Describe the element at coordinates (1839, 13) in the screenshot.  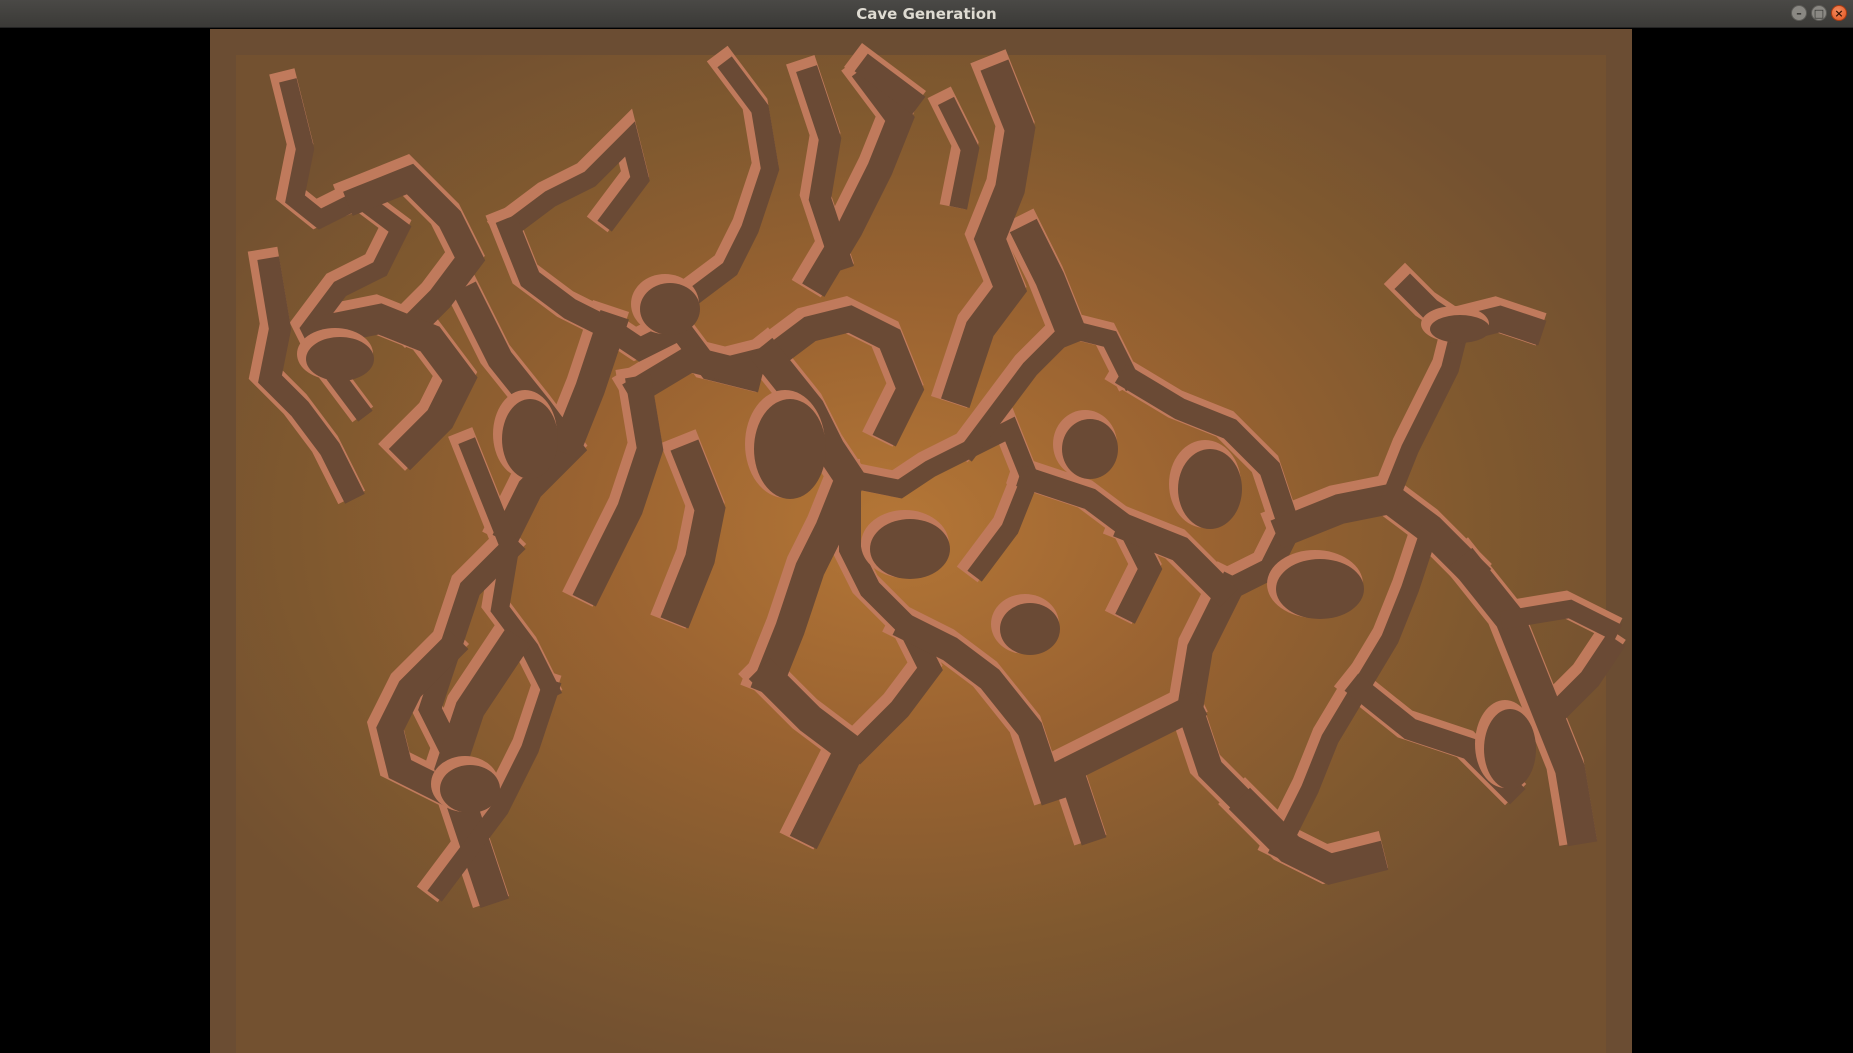
I see `close-icon: ×` at that location.